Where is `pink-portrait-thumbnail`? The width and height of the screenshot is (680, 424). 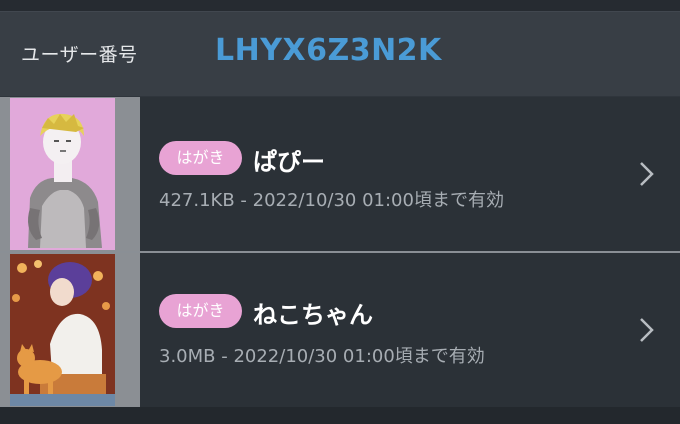 pink-portrait-thumbnail is located at coordinates (62, 174).